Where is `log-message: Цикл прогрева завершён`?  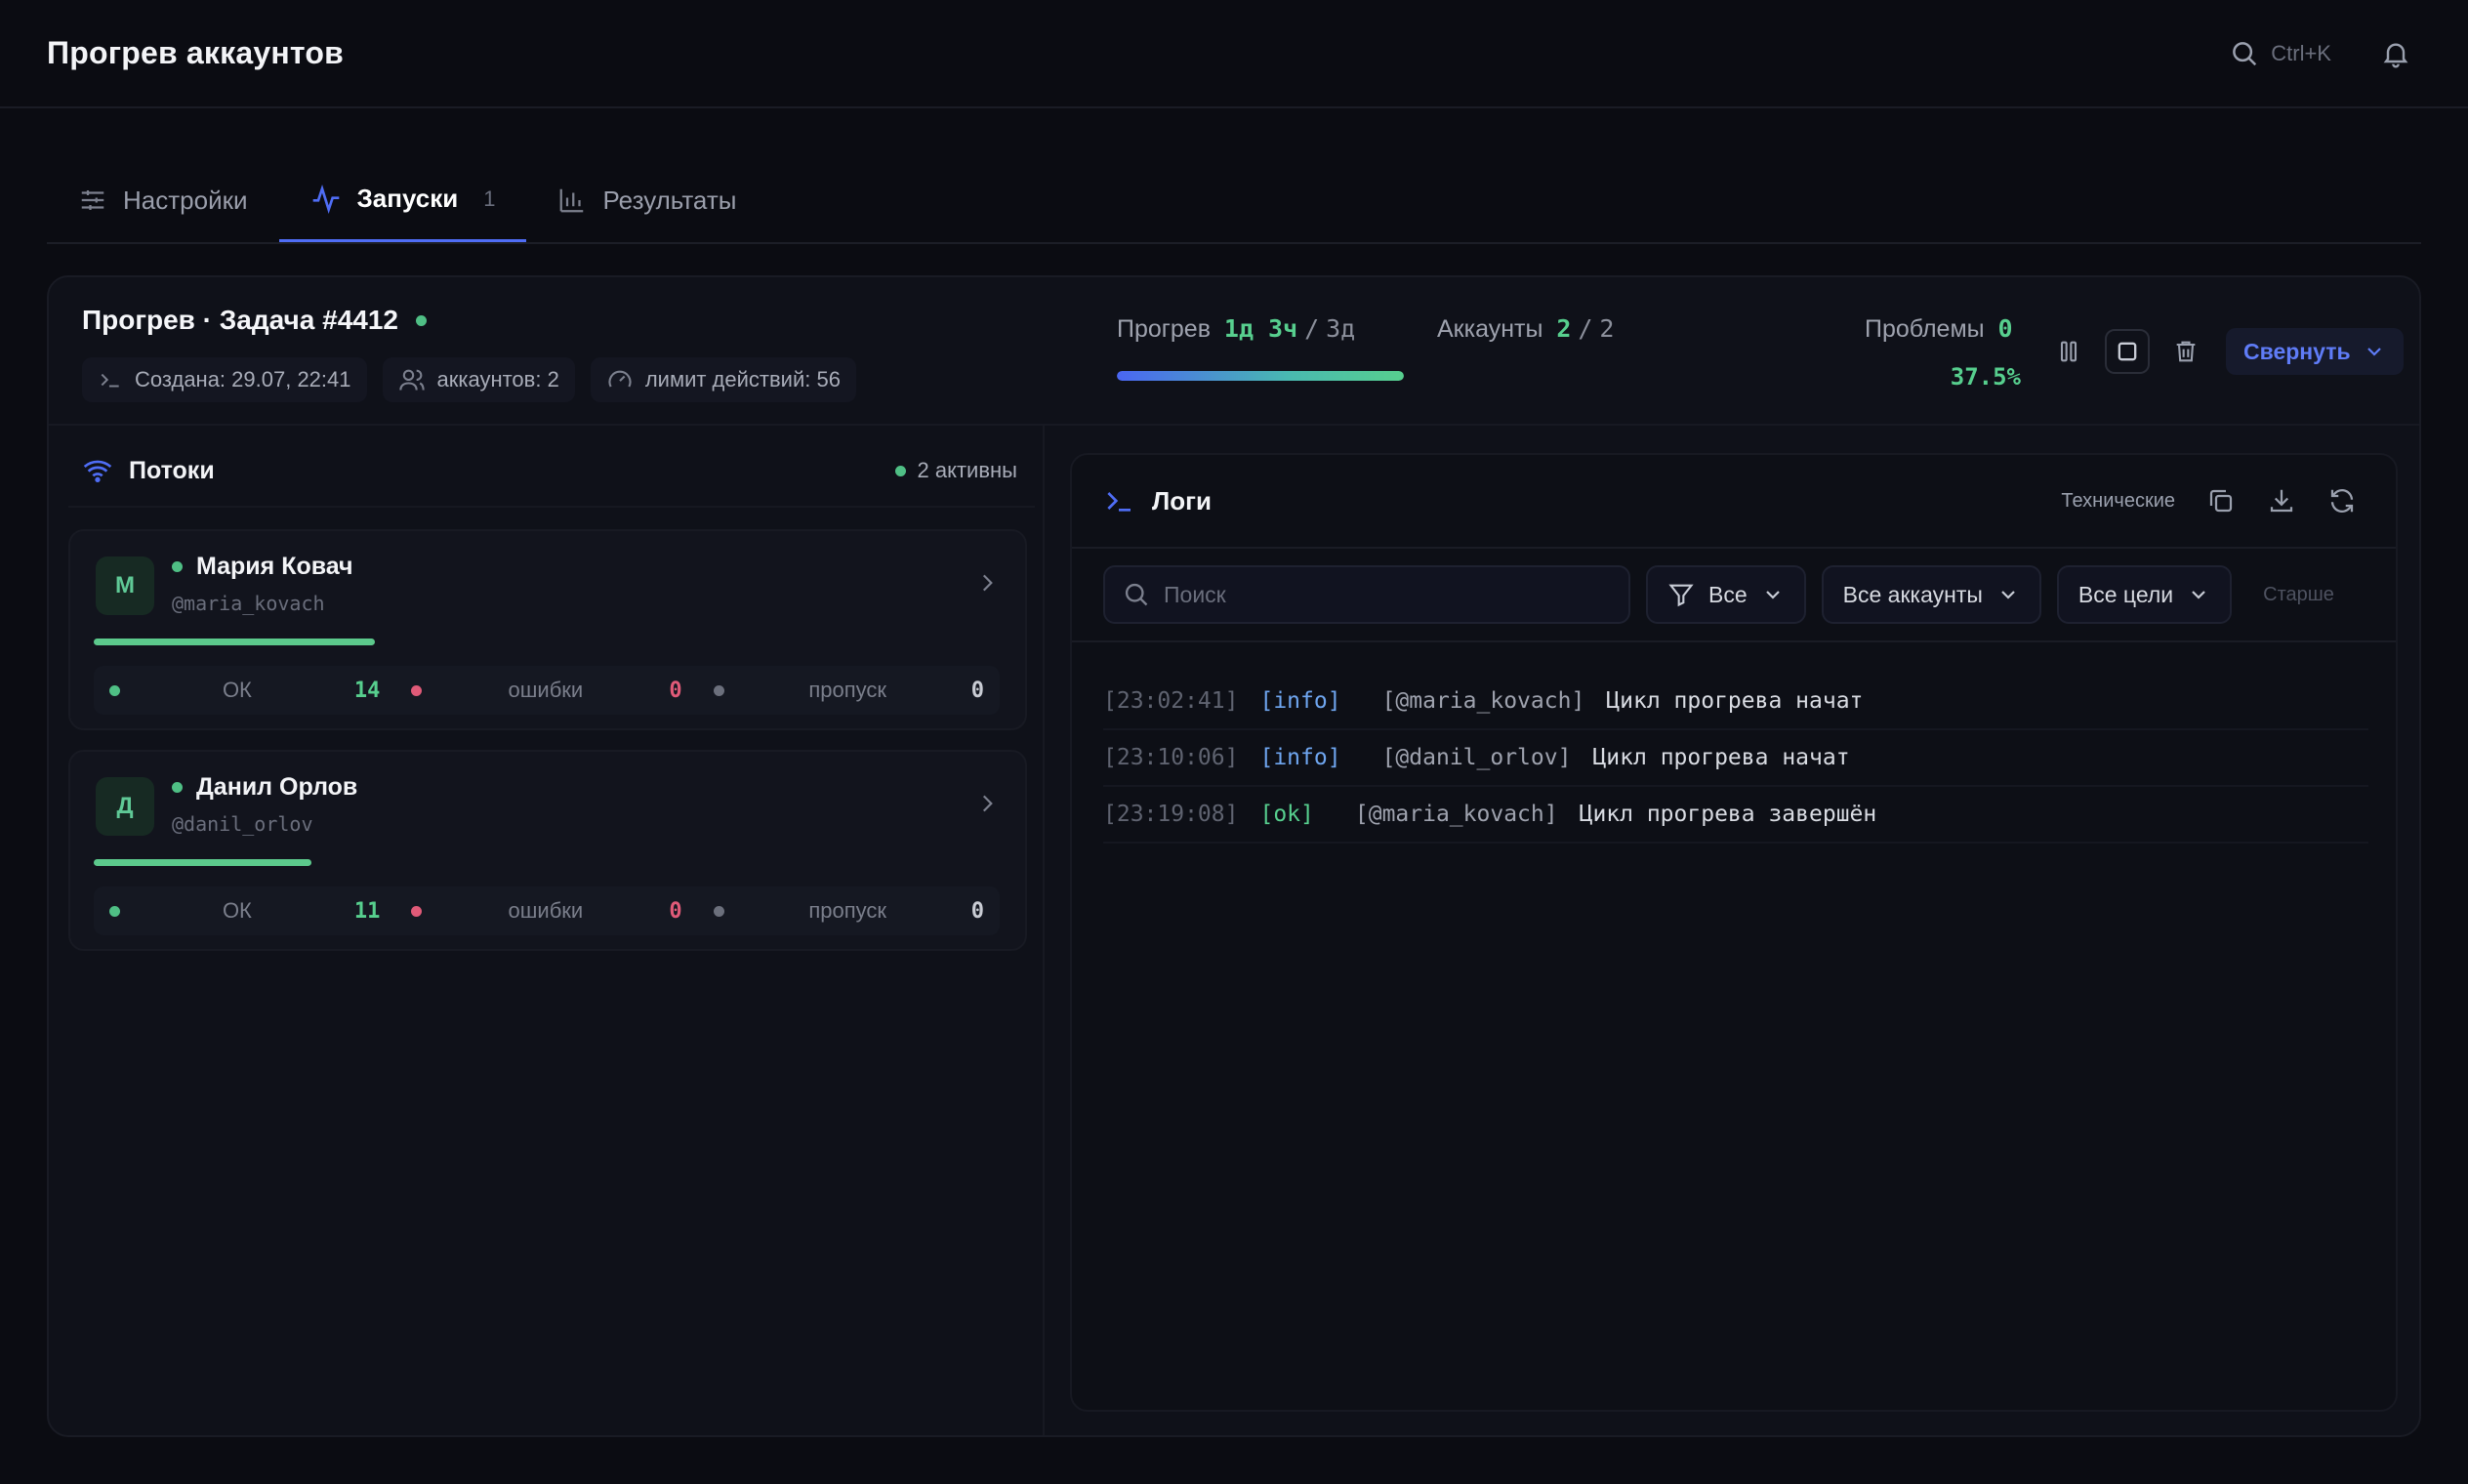
log-message: Цикл прогрева завершён is located at coordinates (1728, 815).